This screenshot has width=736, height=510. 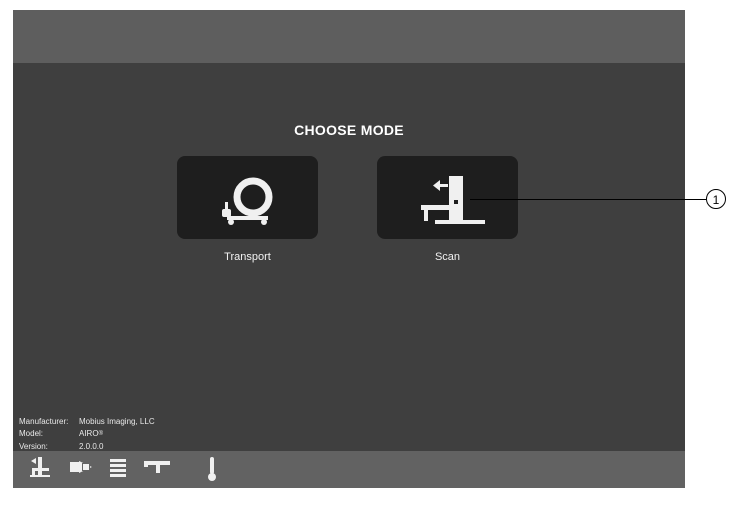 I want to click on table-position-icon, so click(x=40, y=467).